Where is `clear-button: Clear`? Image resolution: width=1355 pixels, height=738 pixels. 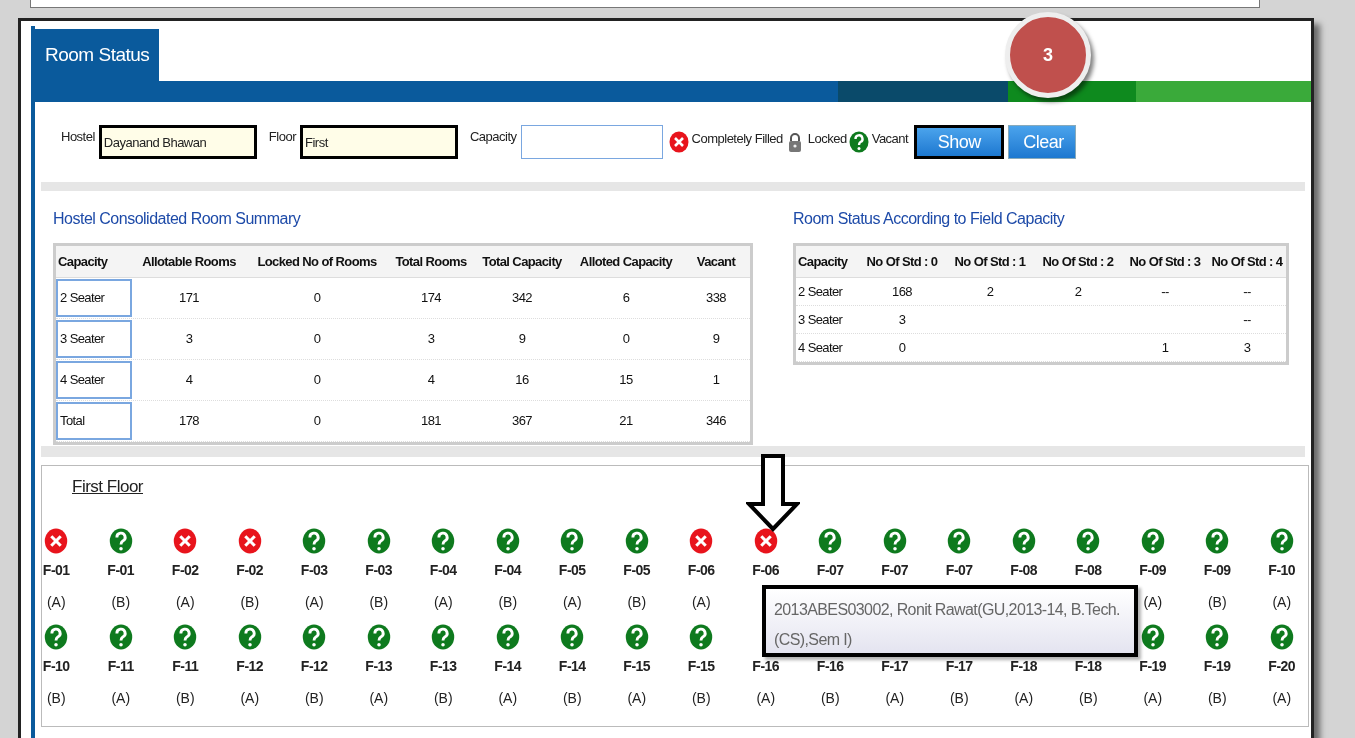
clear-button: Clear is located at coordinates (1042, 142).